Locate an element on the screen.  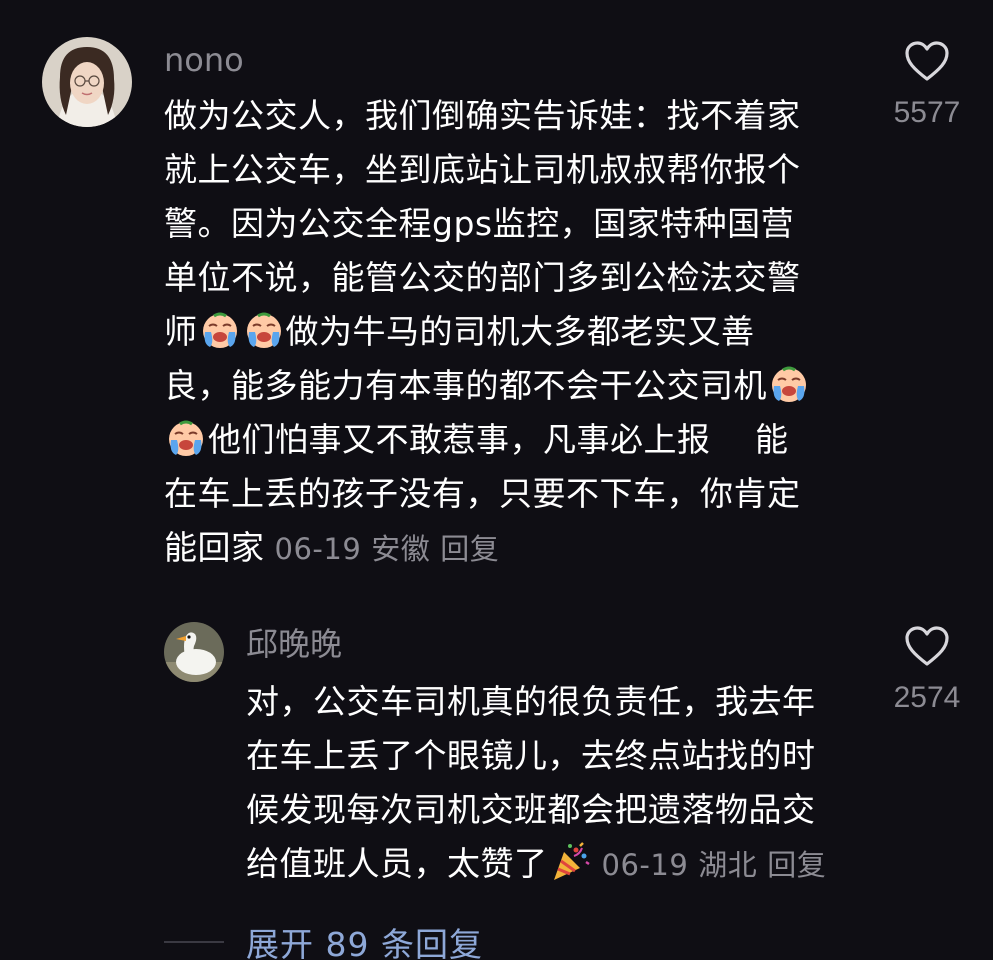
comment-line: 他们怕事又不敢惹事，凡事必上报 能 is located at coordinates (509, 440).